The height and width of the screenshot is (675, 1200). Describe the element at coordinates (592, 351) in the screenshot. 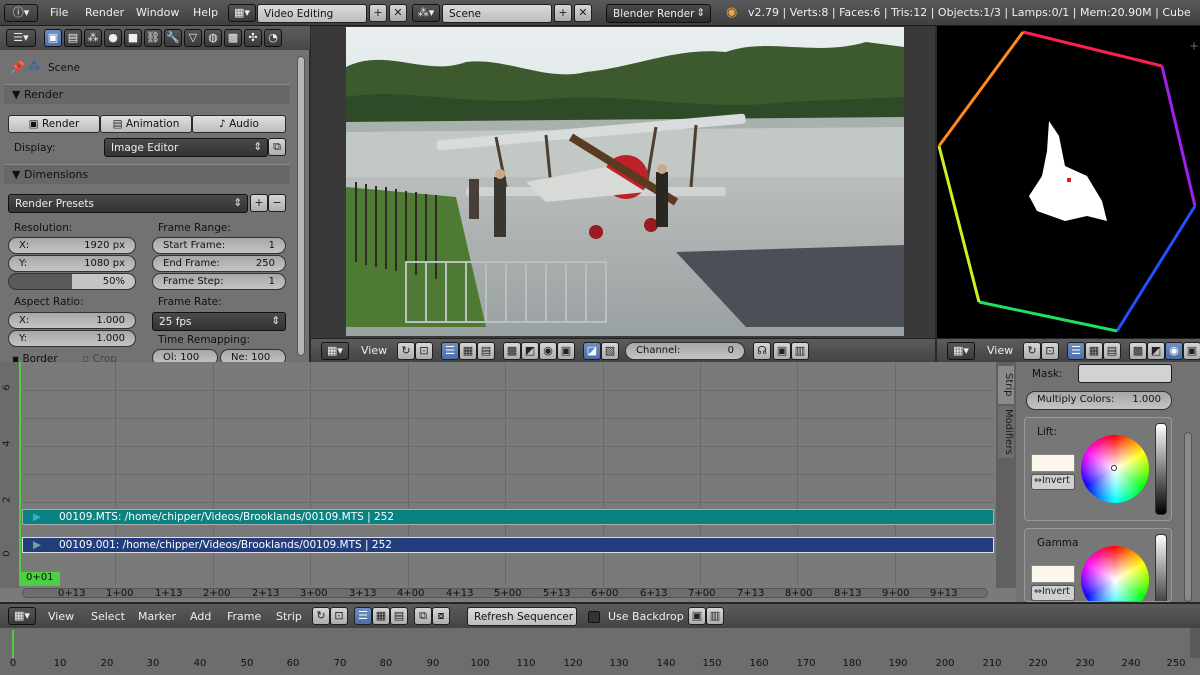

I see `safe-margins-icon: ◪` at that location.